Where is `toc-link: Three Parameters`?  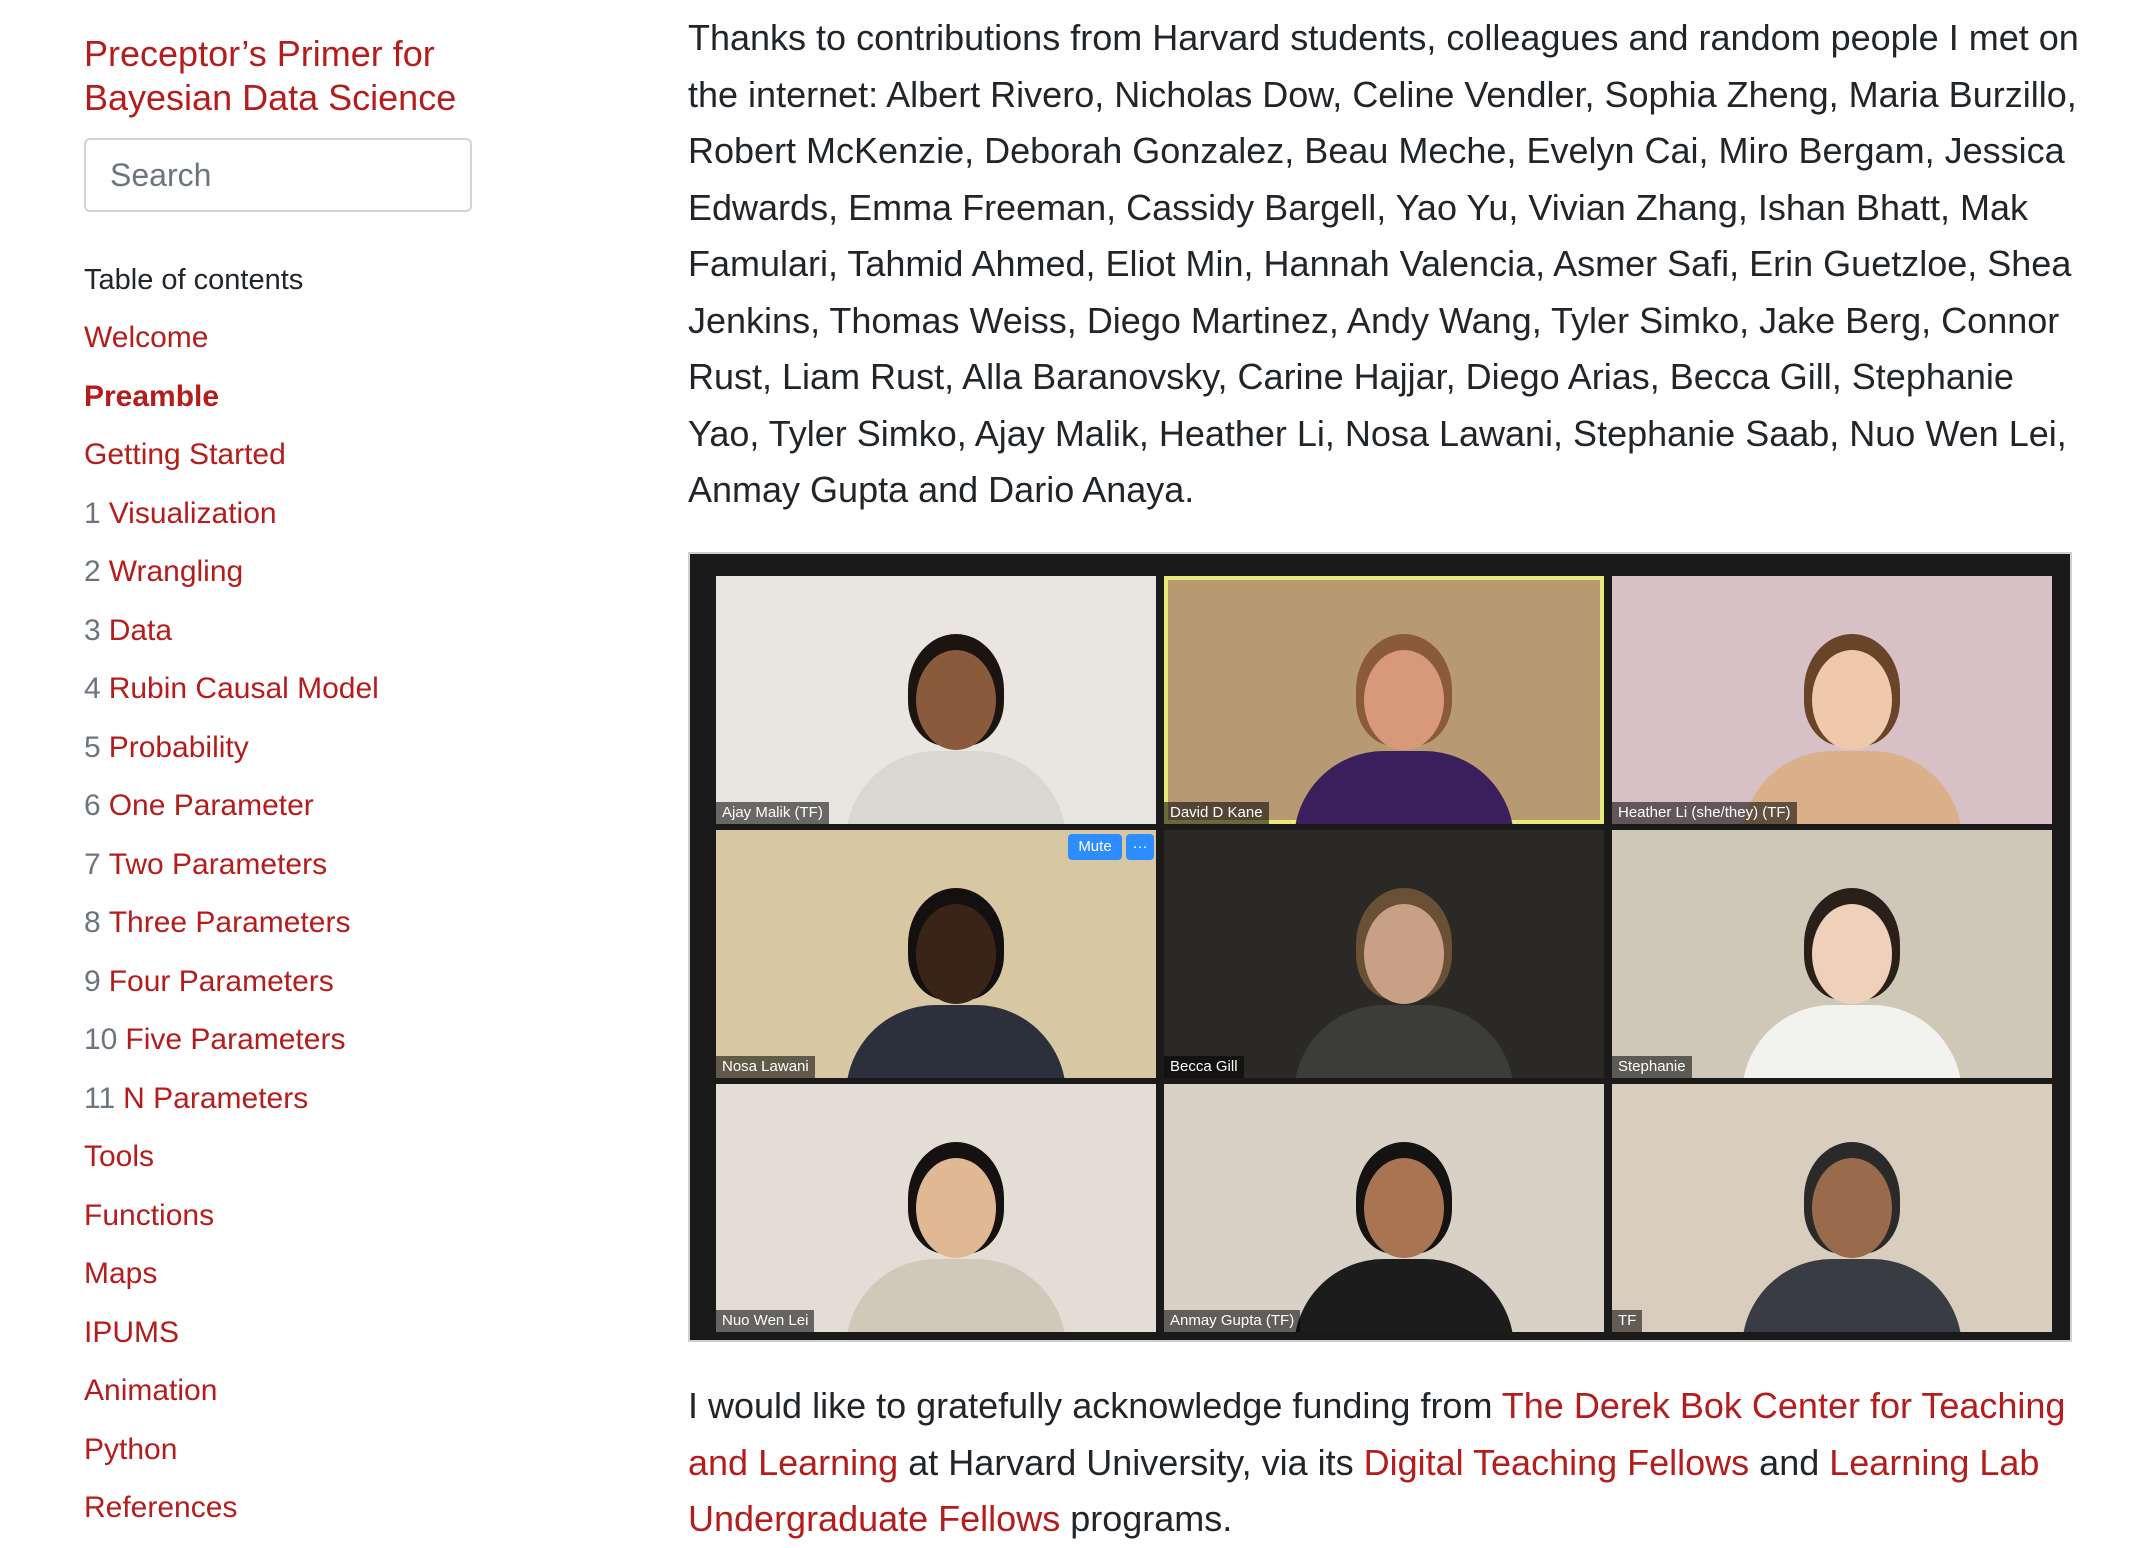 toc-link: Three Parameters is located at coordinates (230, 922).